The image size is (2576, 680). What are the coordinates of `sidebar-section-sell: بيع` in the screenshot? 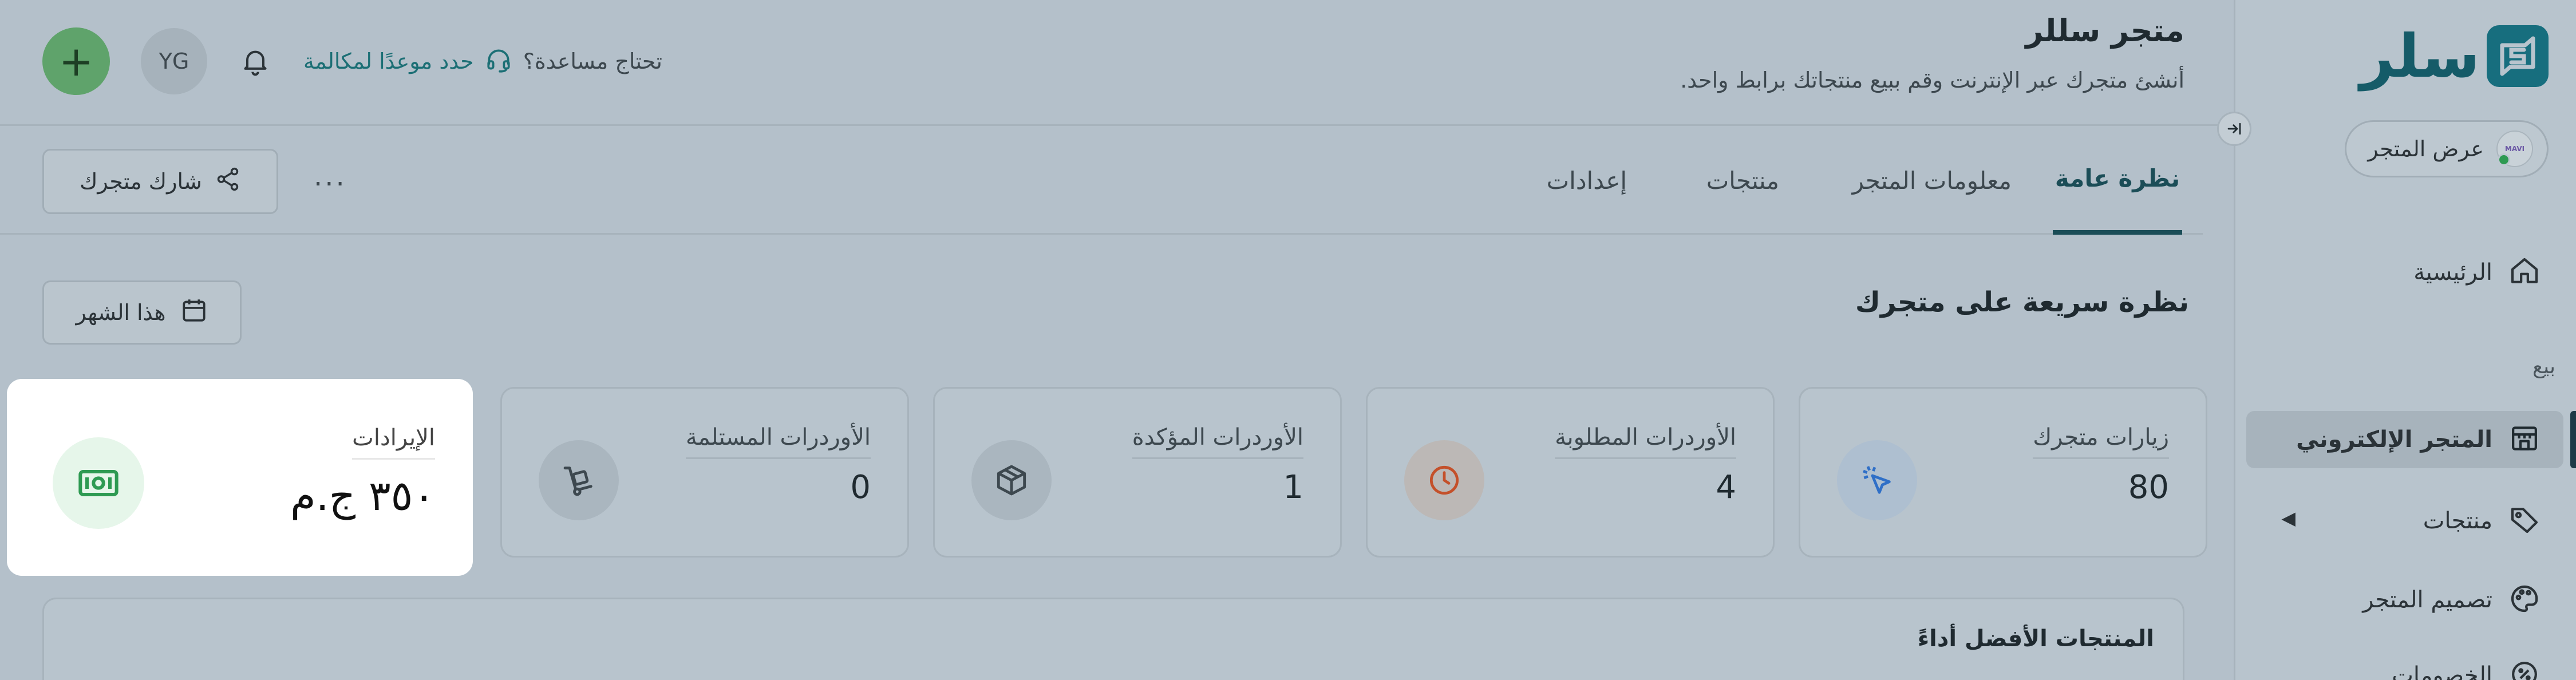 It's located at (2543, 366).